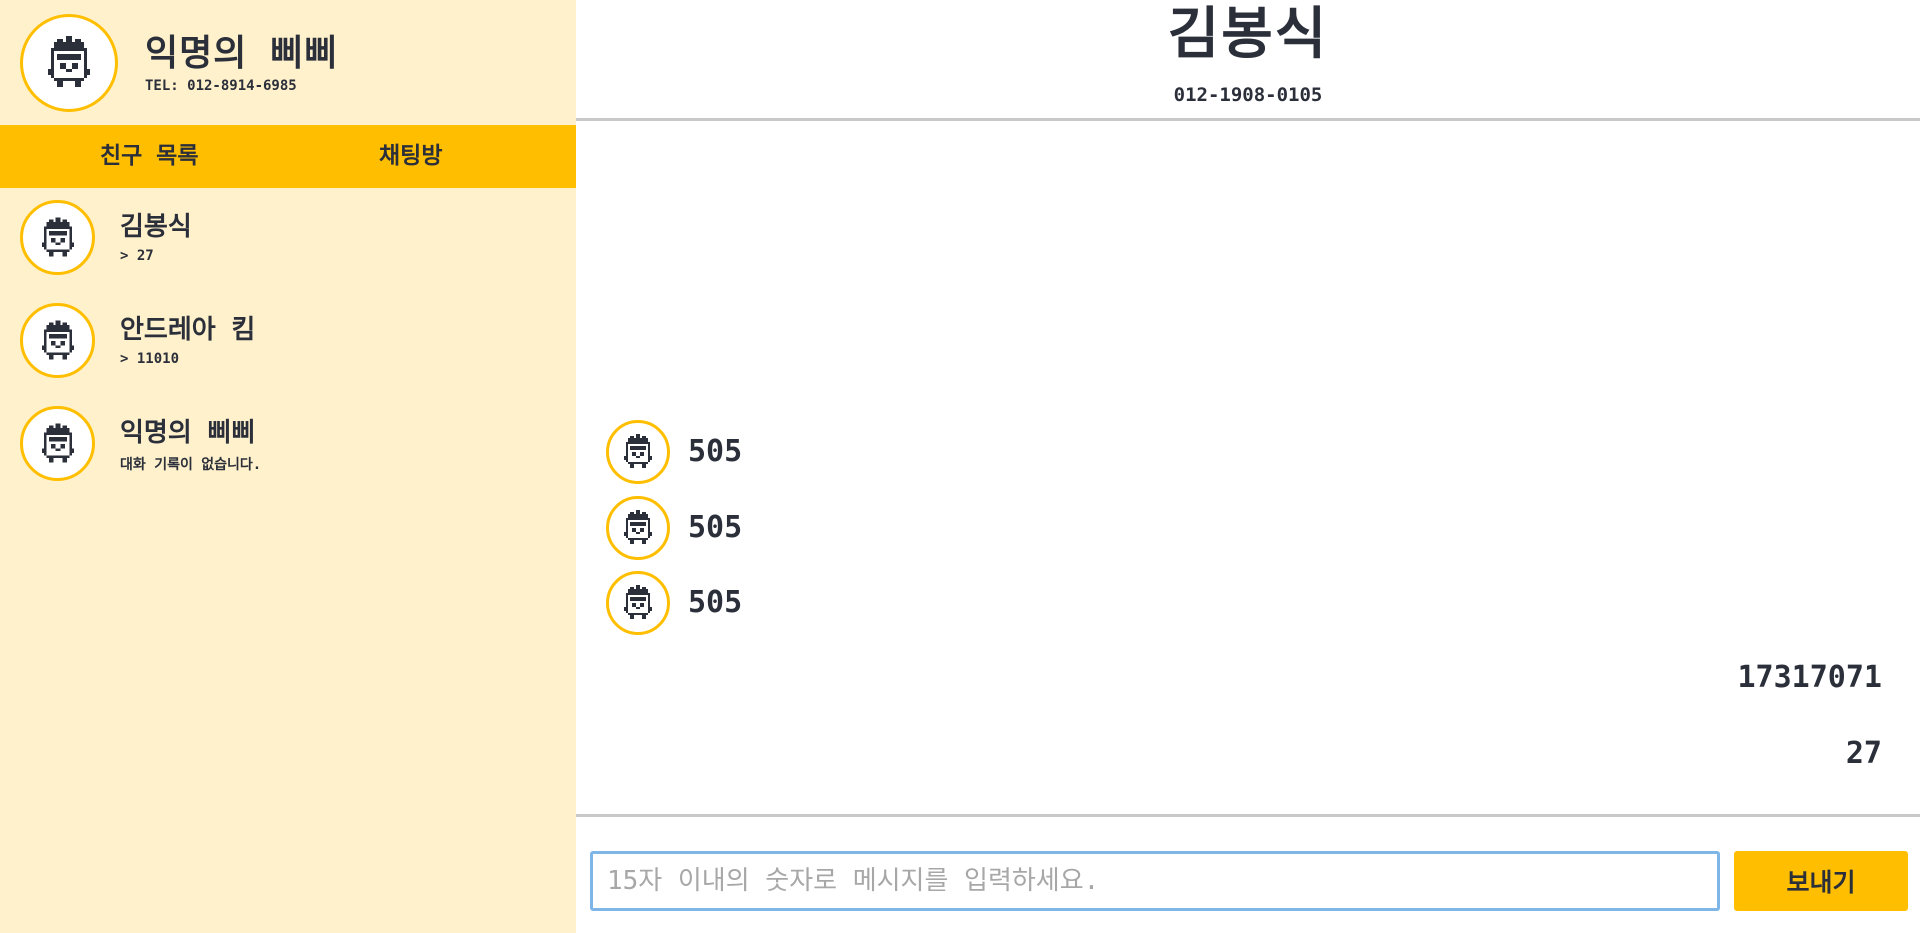 The width and height of the screenshot is (1920, 933). What do you see at coordinates (288, 238) in the screenshot?
I see `friend-item: 김봉식 > 27` at bounding box center [288, 238].